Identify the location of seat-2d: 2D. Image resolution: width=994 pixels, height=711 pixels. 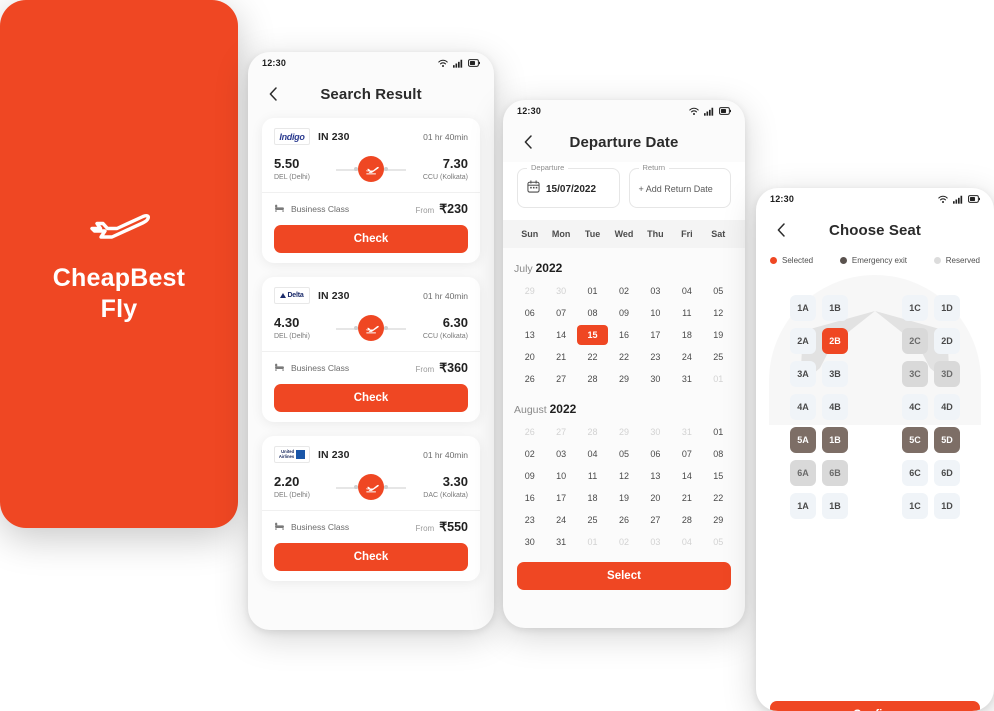
(947, 341).